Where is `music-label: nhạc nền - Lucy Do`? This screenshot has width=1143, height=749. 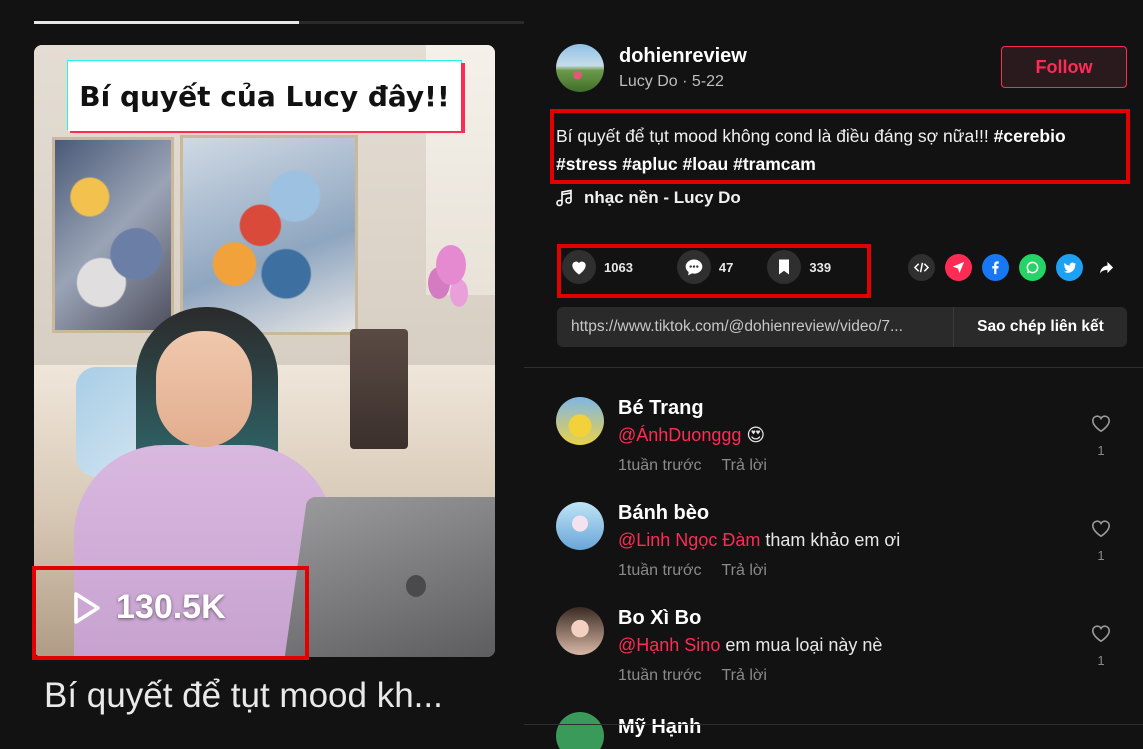
music-label: nhạc nền - Lucy Do is located at coordinates (662, 197).